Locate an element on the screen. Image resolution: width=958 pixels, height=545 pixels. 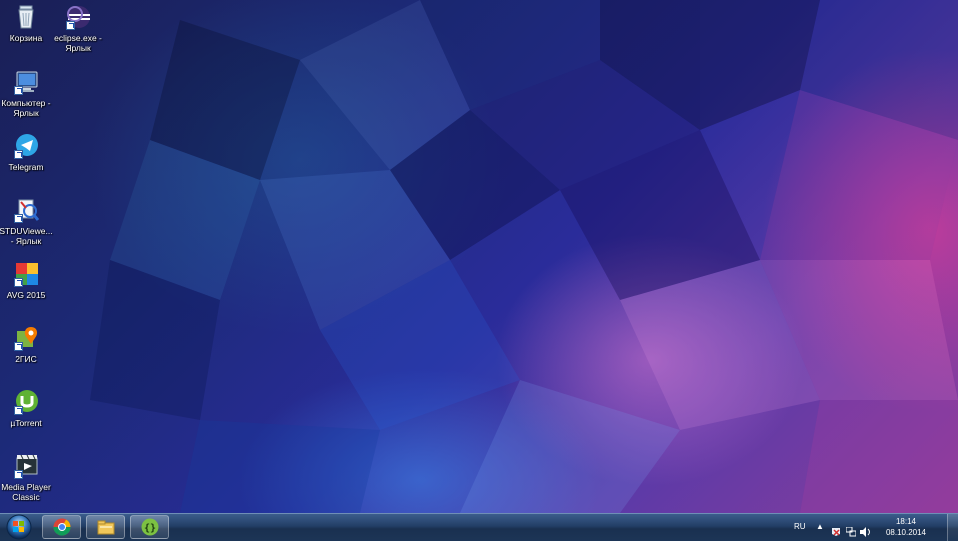
desktop-icon-recycle-bin: Корзина is located at coordinates (27, 23).